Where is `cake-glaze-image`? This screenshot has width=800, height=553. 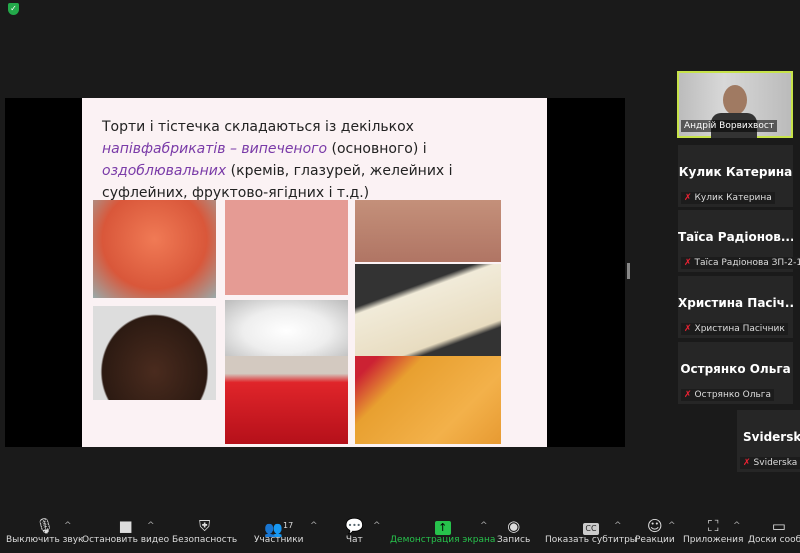 cake-glaze-image is located at coordinates (154, 249).